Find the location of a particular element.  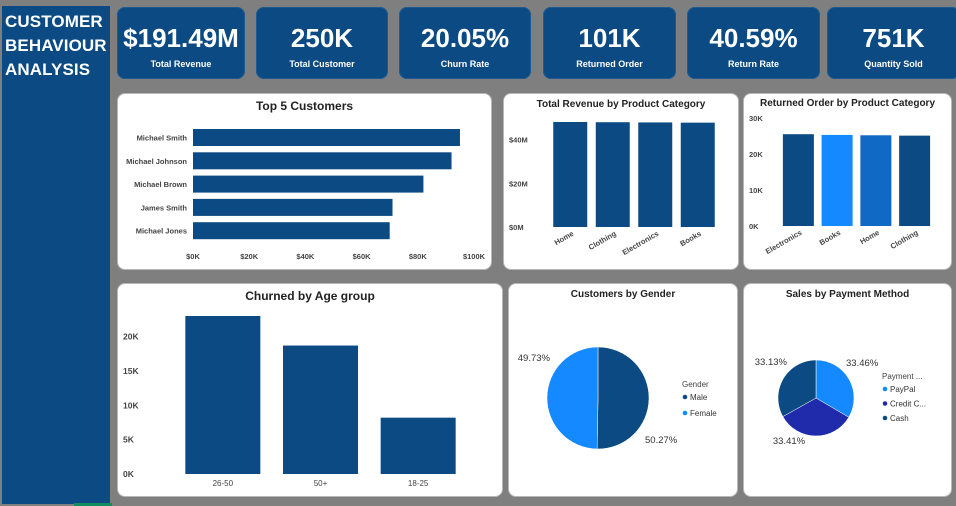

tick-label: $40K is located at coordinates (305, 256).